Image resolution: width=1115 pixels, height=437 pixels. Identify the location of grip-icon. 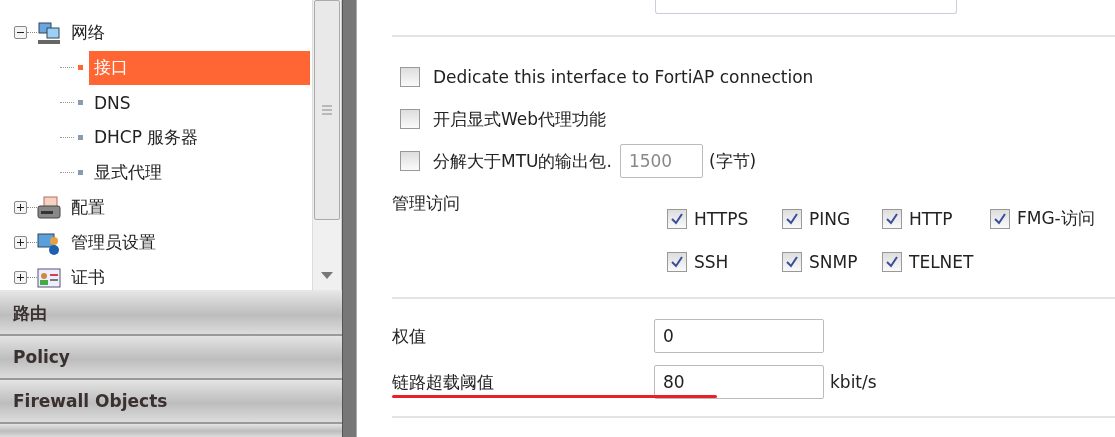
(327, 110).